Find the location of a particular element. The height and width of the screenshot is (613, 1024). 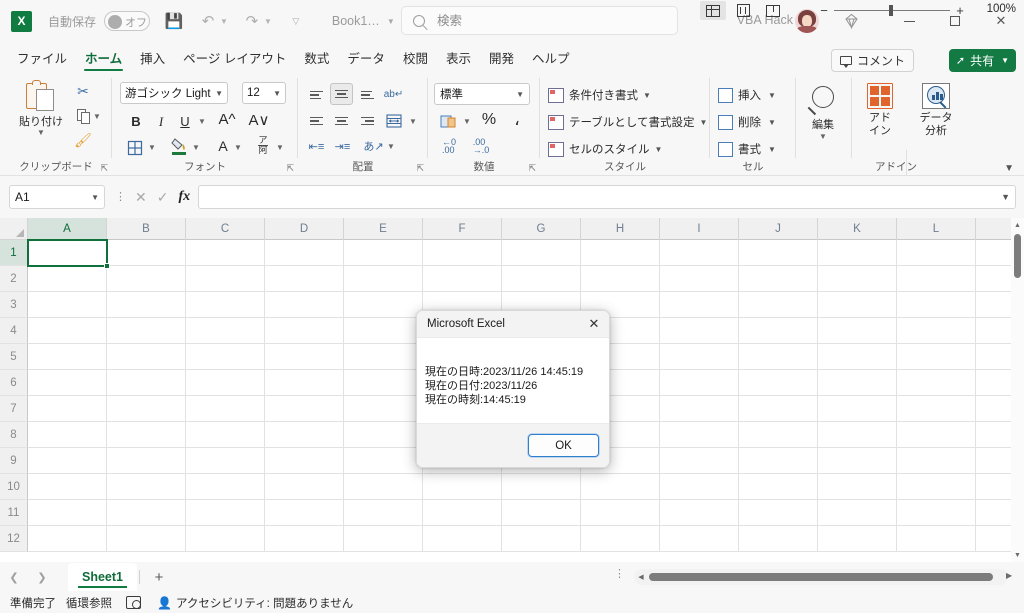

zoom-knob is located at coordinates (891, 10).